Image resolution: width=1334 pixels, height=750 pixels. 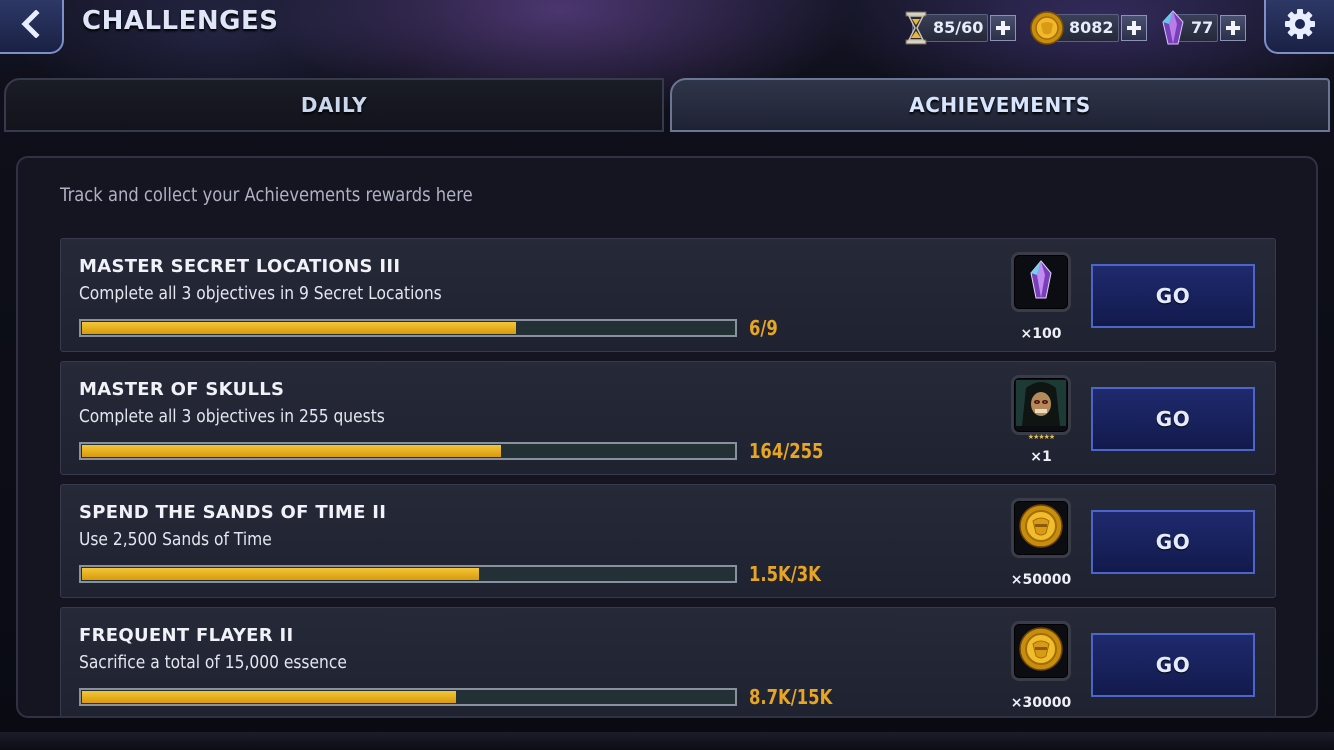 I want to click on chevron-left-icon, so click(x=31, y=25).